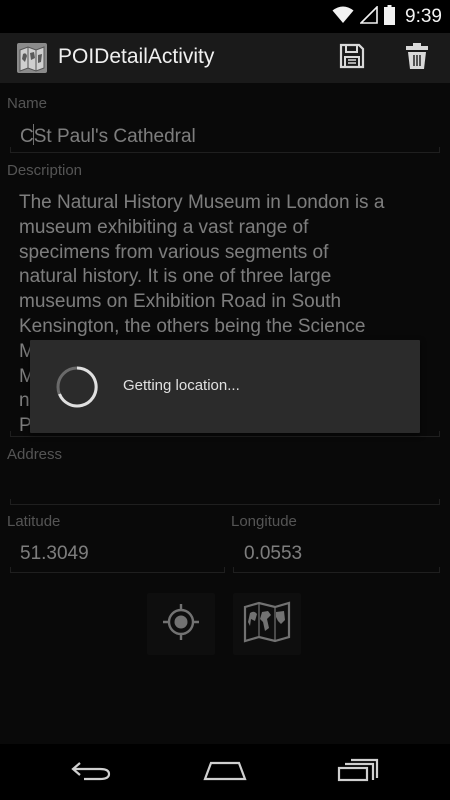  I want to click on loading-spinner-icon, so click(77, 387).